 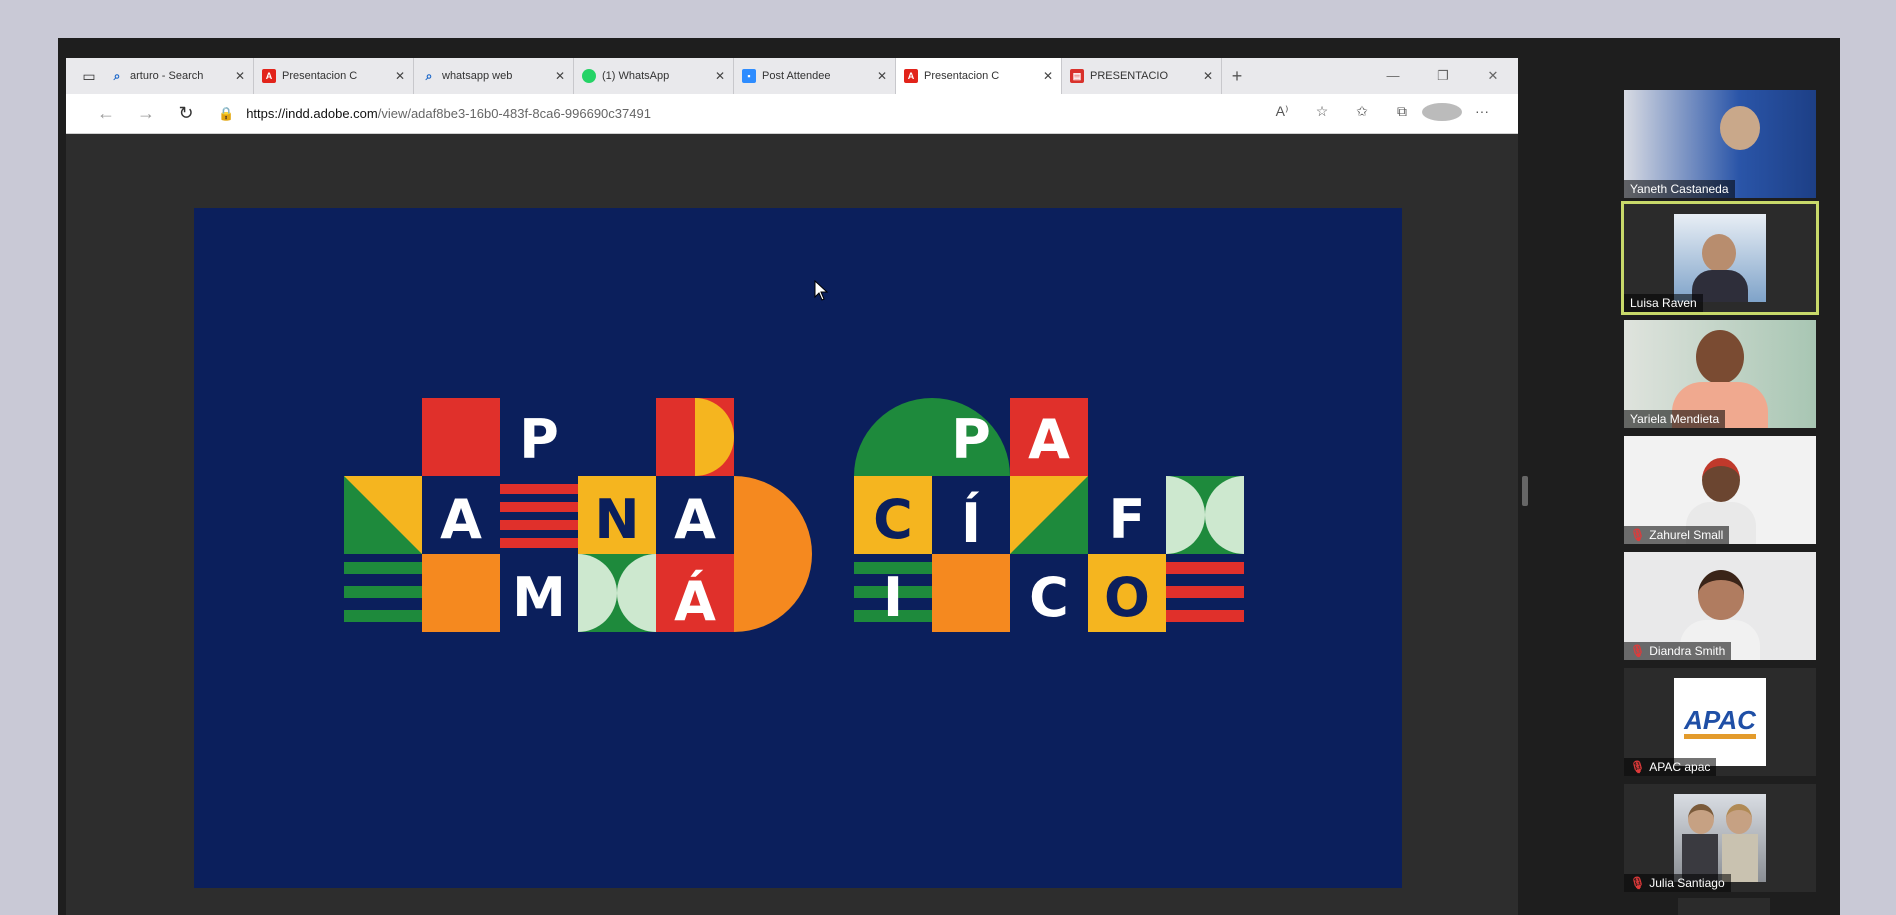 I want to click on tab-arturo-search: ⌕ arturo - Search ✕, so click(x=178, y=76).